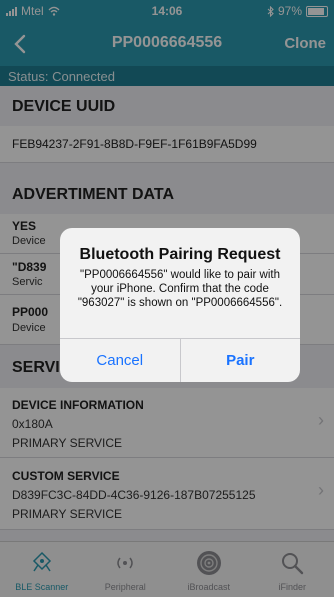 The height and width of the screenshot is (597, 334). I want to click on cancel-button: Cancel, so click(120, 360).